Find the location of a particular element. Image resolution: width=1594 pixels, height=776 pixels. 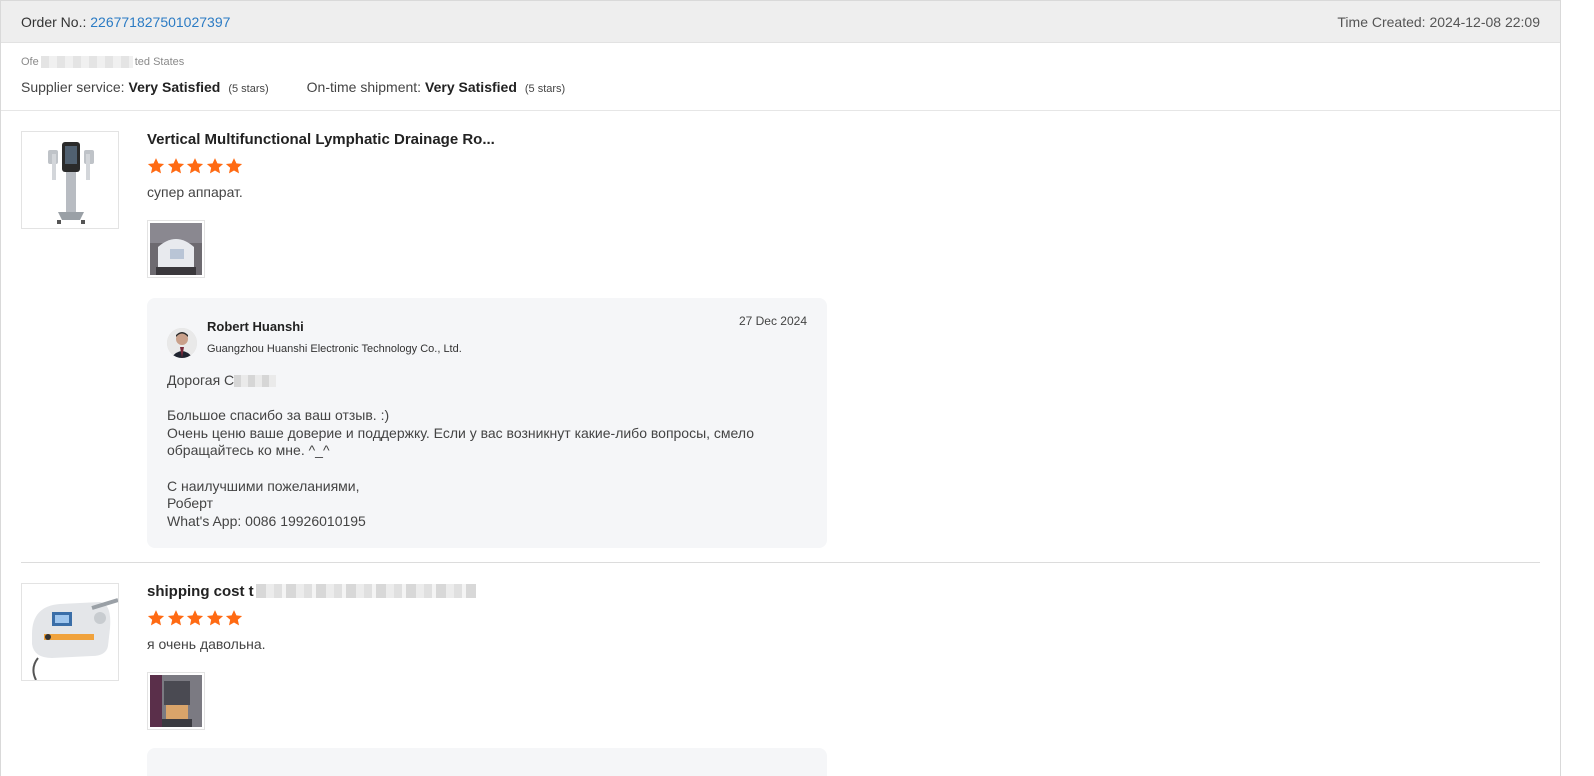

time-created: Time Created: 2024-12-08 22:09 is located at coordinates (1438, 21).